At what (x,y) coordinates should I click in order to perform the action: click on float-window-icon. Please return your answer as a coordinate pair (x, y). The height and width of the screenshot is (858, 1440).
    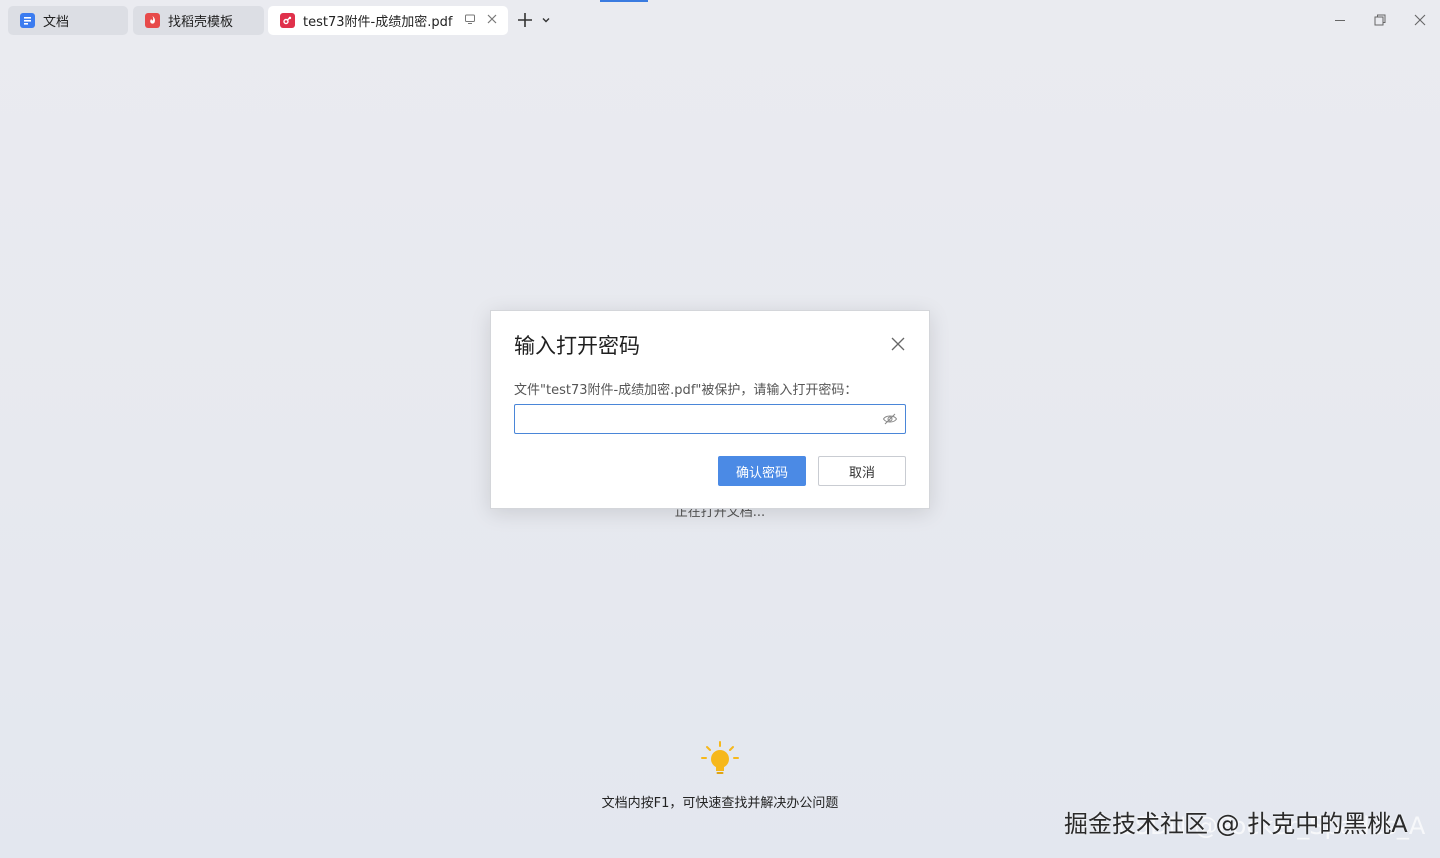
    Looking at the image, I should click on (470, 20).